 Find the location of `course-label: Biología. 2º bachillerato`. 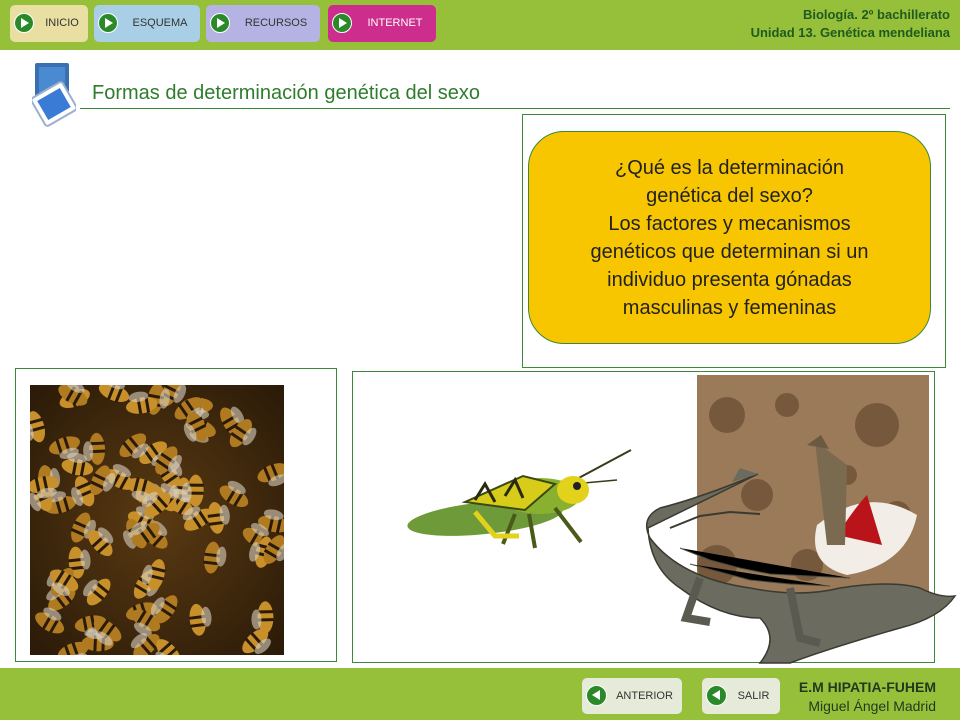

course-label: Biología. 2º bachillerato is located at coordinates (876, 14).